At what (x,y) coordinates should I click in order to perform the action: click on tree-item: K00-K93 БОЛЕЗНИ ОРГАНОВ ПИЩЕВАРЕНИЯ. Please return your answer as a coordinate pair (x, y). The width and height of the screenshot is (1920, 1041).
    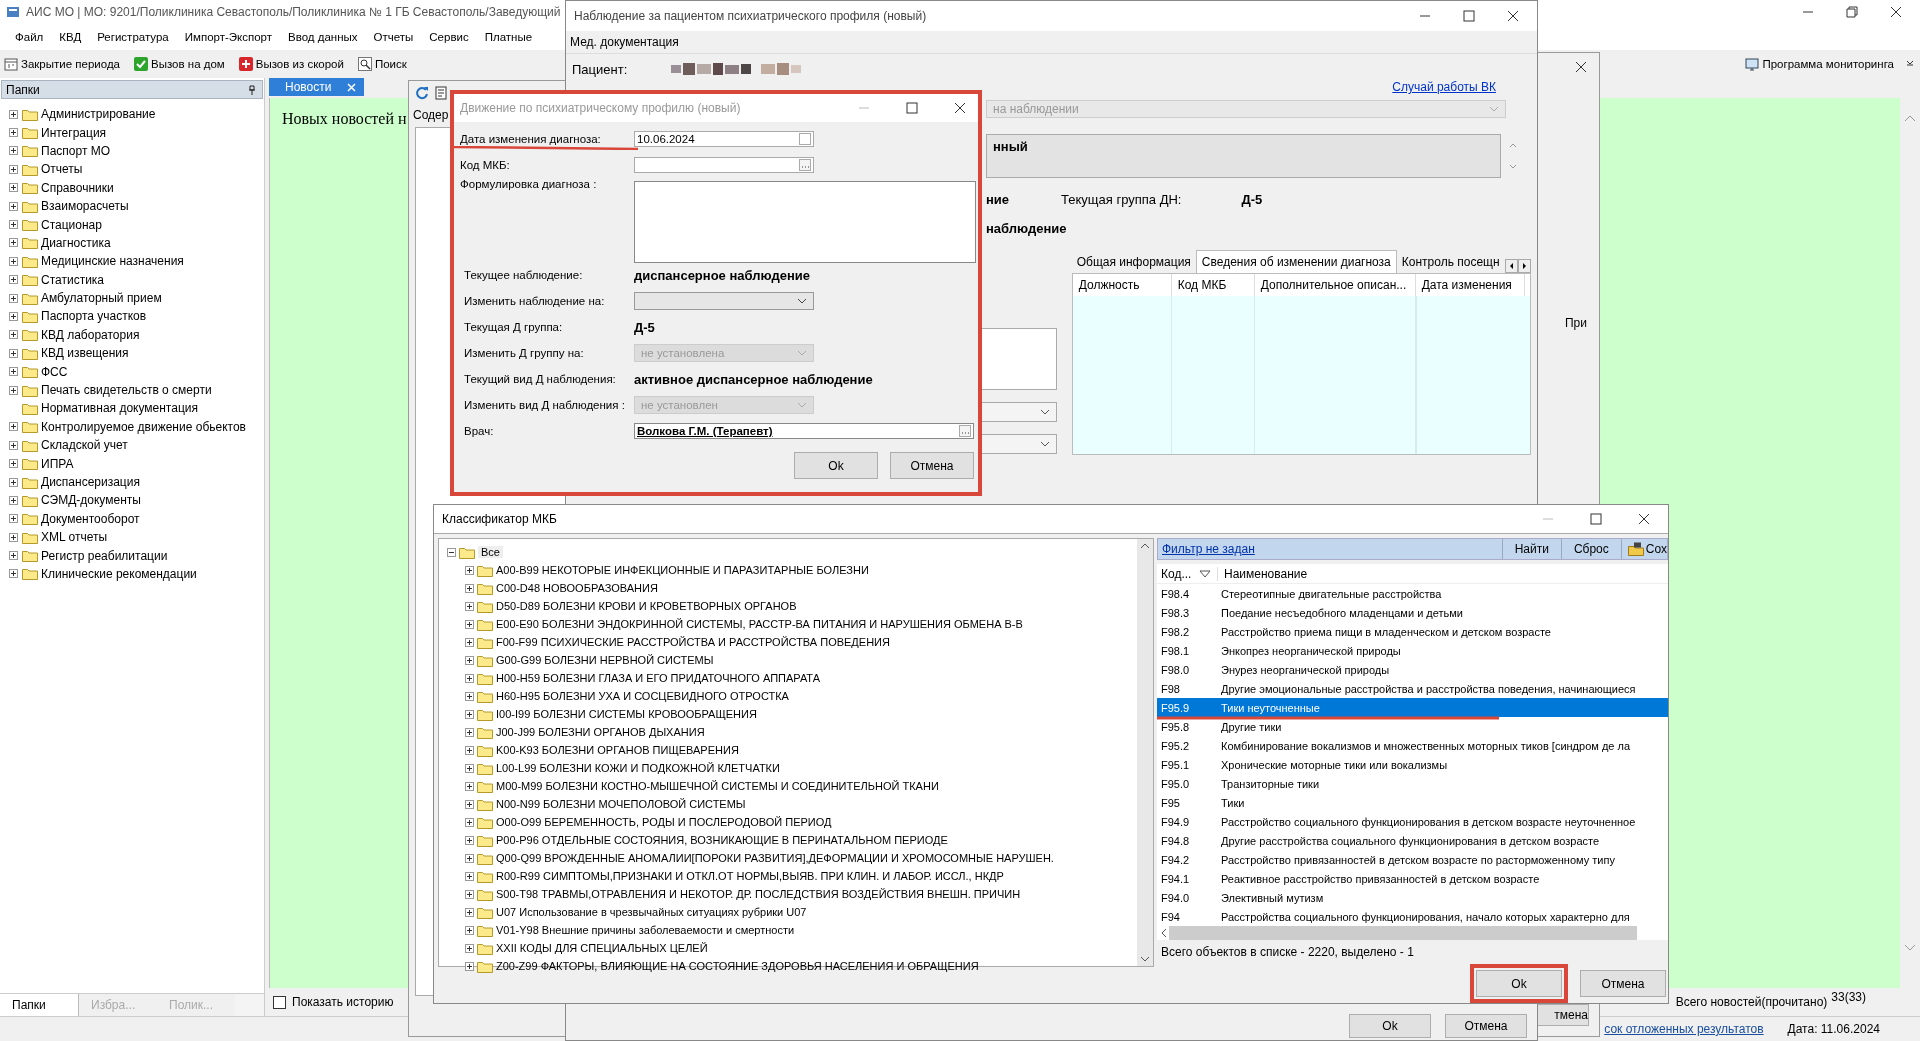
    Looking at the image, I should click on (788, 750).